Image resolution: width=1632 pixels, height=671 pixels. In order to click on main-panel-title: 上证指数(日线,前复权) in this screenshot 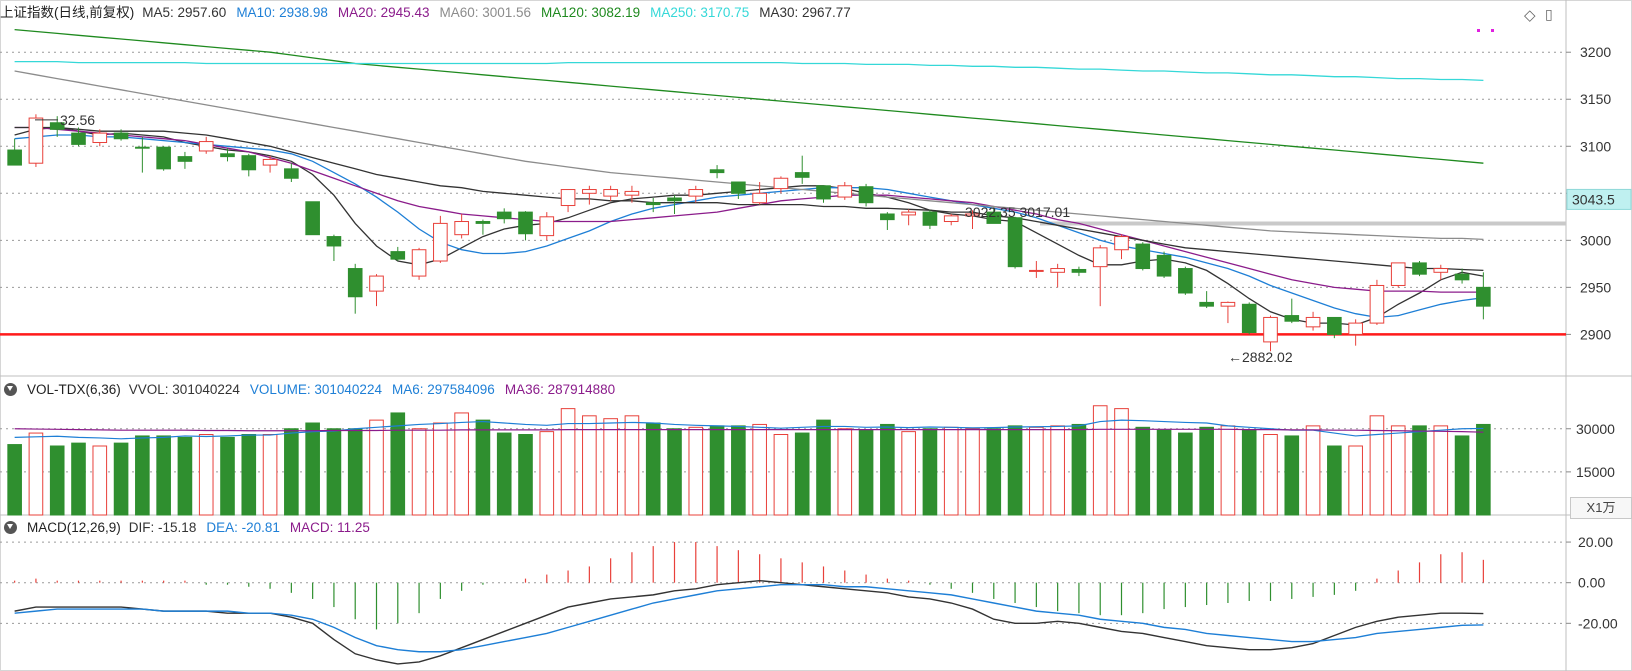, I will do `click(67, 12)`.